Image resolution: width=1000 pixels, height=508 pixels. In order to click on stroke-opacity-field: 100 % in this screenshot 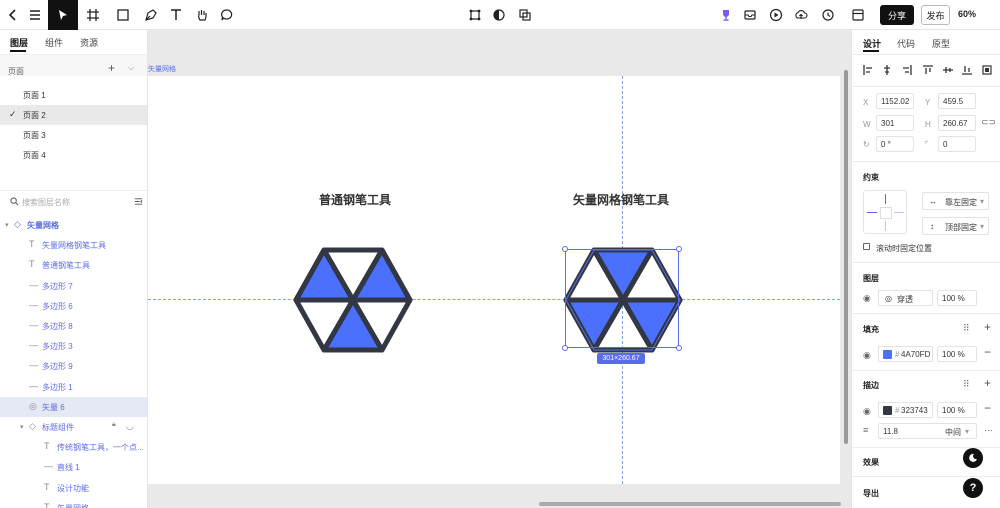, I will do `click(957, 410)`.